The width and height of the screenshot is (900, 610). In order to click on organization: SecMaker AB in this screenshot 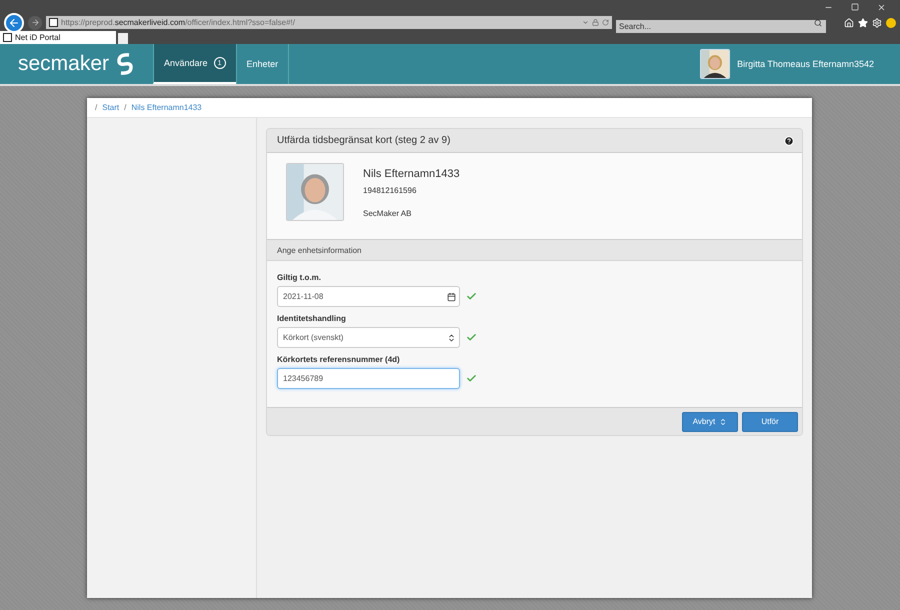, I will do `click(387, 213)`.